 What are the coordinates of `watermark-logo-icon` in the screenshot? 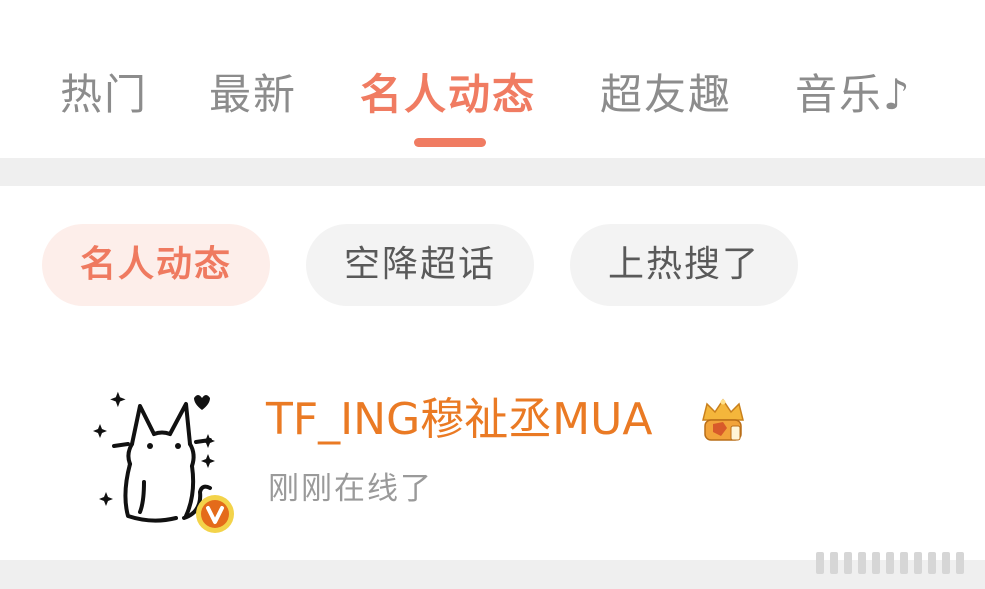 It's located at (890, 563).